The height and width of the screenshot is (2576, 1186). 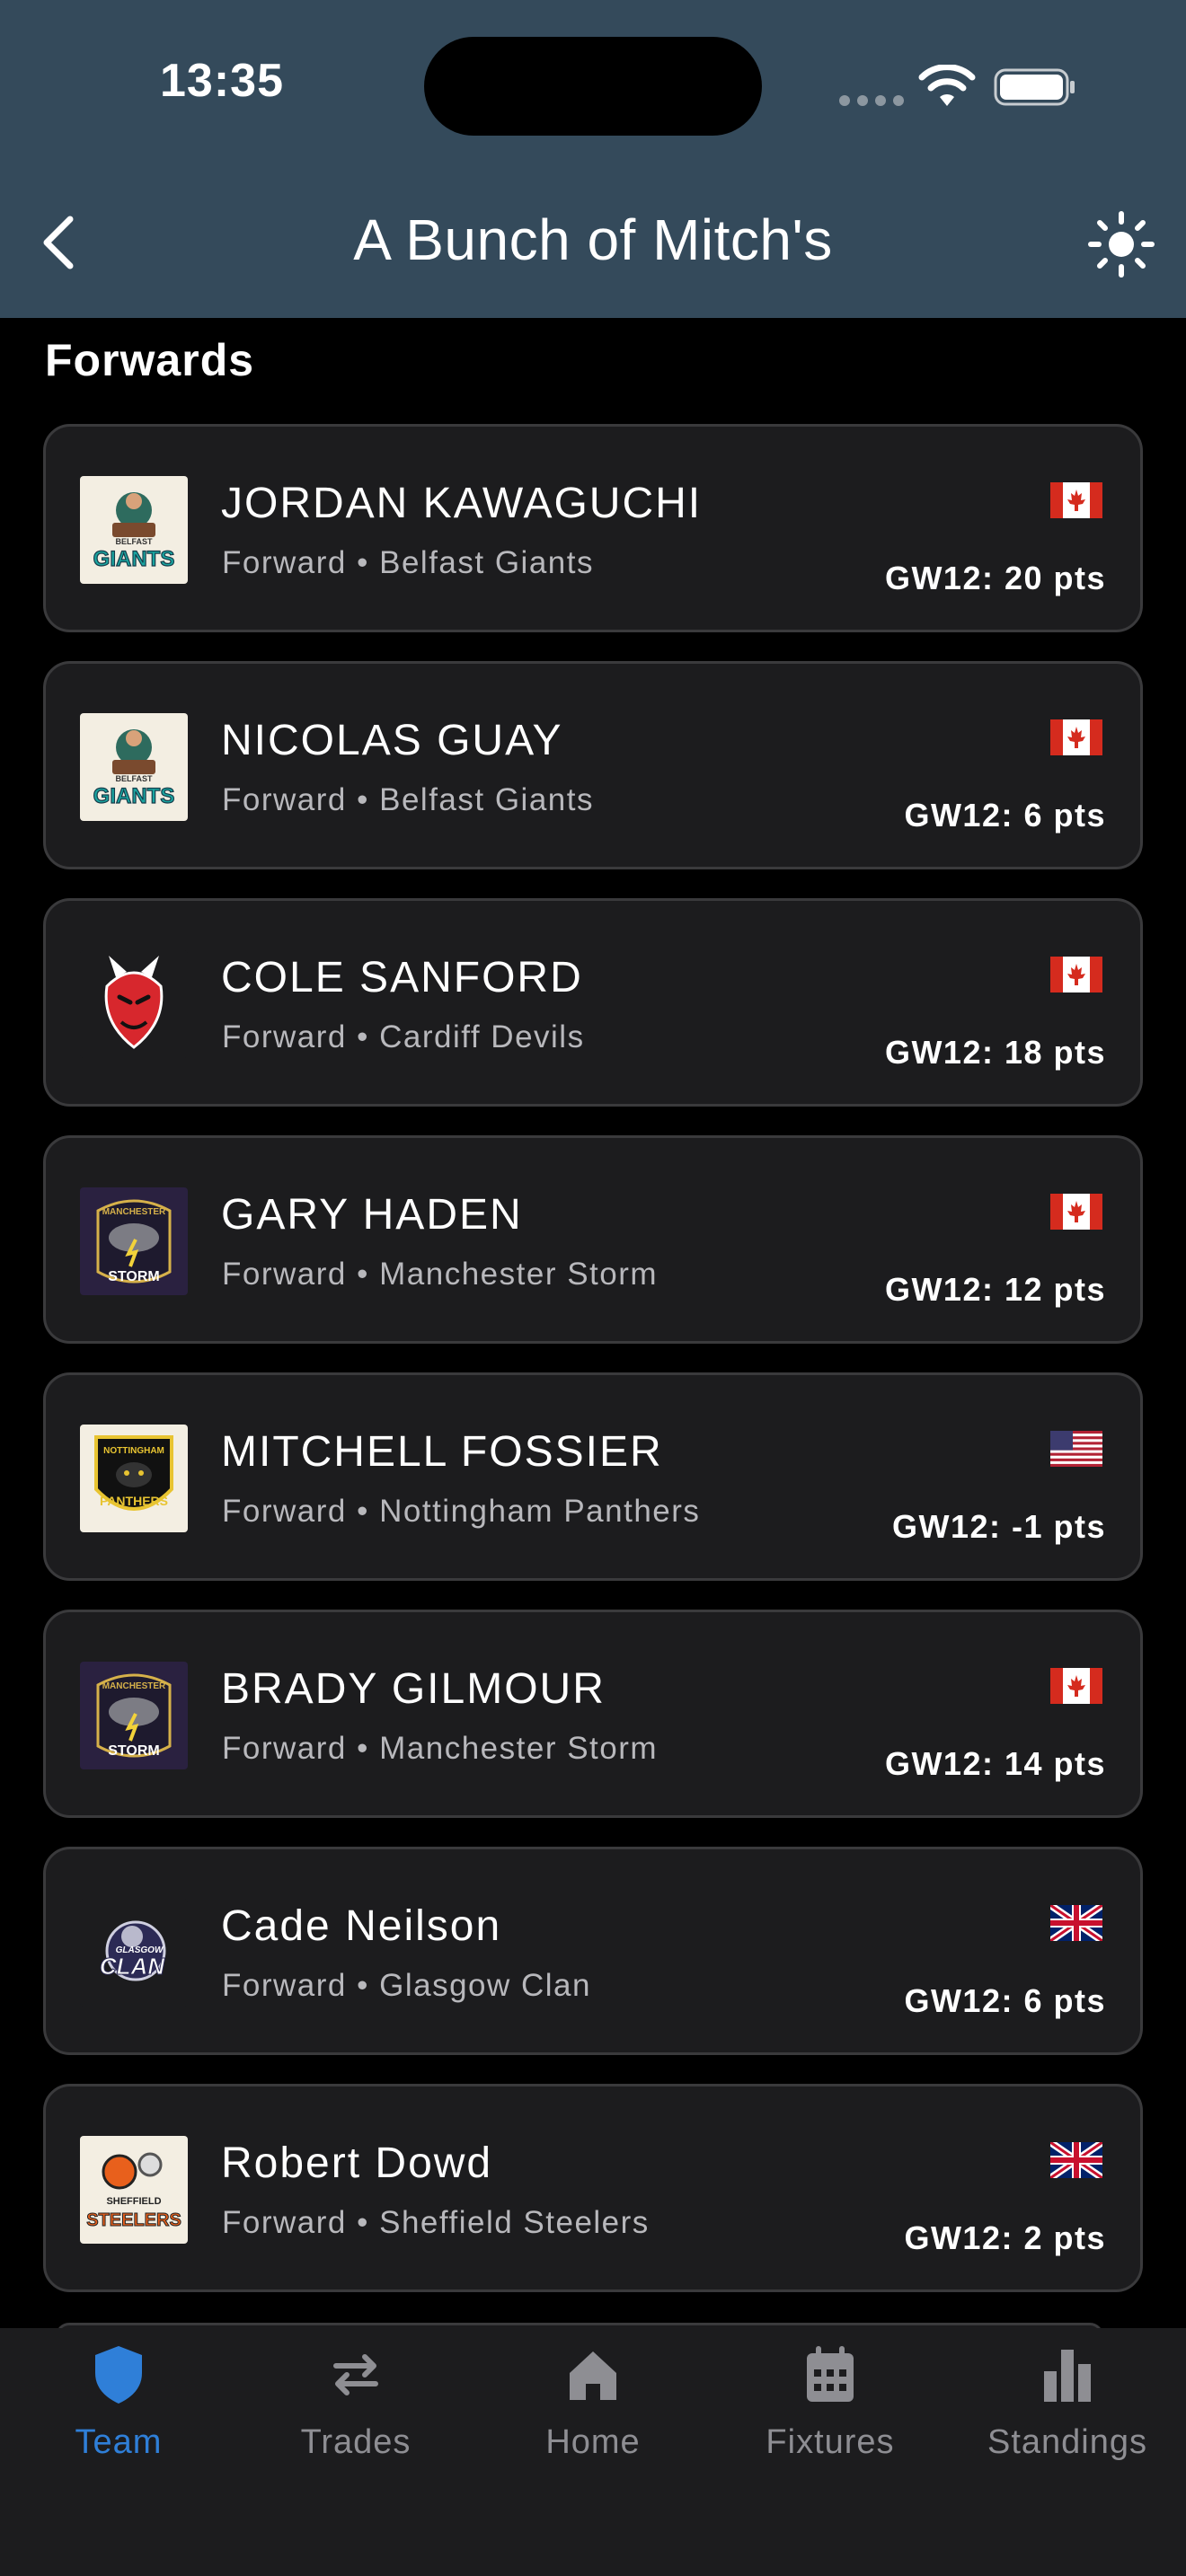 What do you see at coordinates (1067, 2374) in the screenshot?
I see `bar-chart-icon` at bounding box center [1067, 2374].